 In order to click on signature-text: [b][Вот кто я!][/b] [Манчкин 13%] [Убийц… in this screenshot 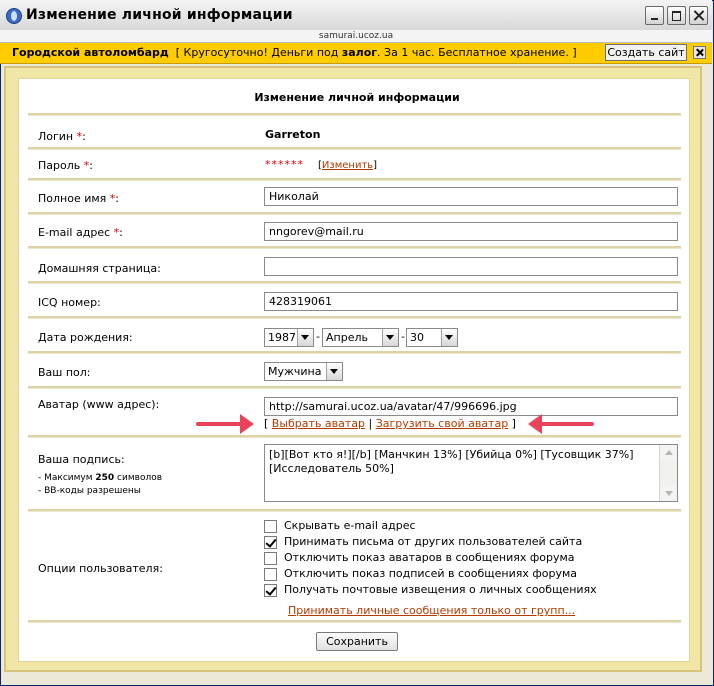, I will do `click(451, 461)`.